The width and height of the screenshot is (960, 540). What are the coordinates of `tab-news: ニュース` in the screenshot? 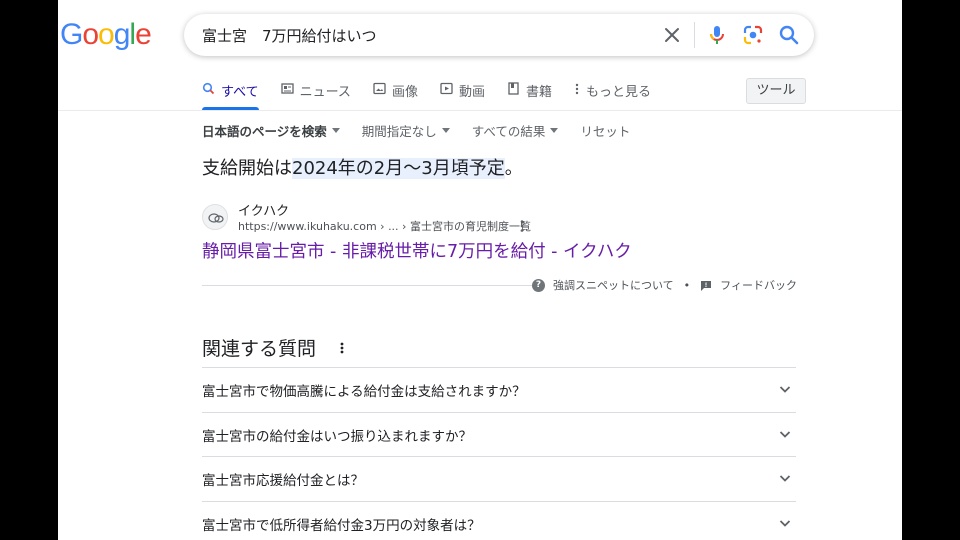 It's located at (315, 94).